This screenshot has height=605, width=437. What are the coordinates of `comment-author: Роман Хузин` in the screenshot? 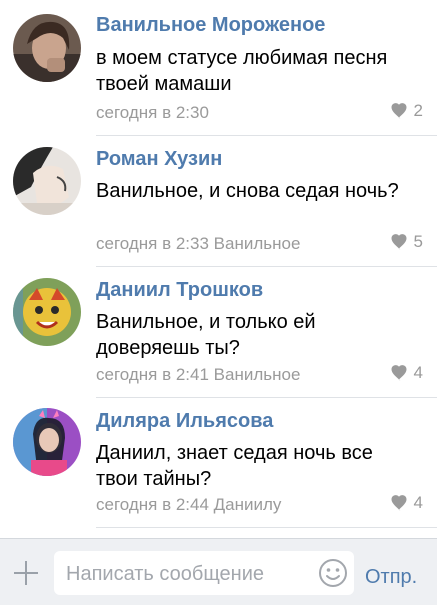 It's located at (159, 159).